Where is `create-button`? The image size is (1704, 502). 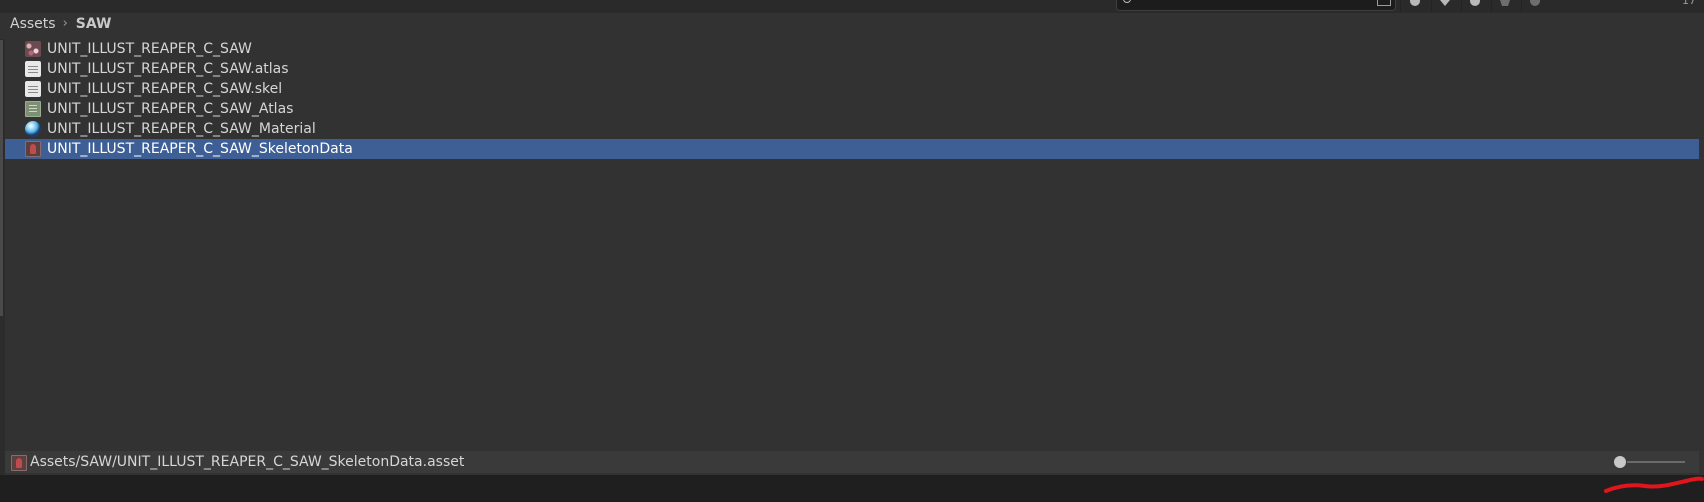 create-button is located at coordinates (1415, 5).